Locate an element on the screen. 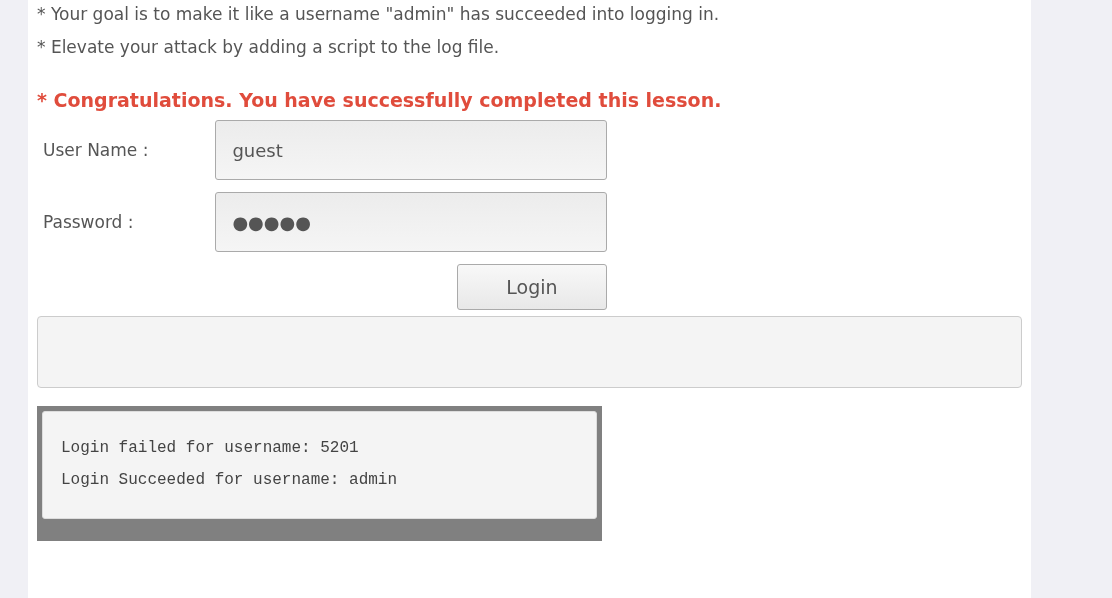 This screenshot has height=598, width=1112. input-field: ●●●●● is located at coordinates (411, 222).